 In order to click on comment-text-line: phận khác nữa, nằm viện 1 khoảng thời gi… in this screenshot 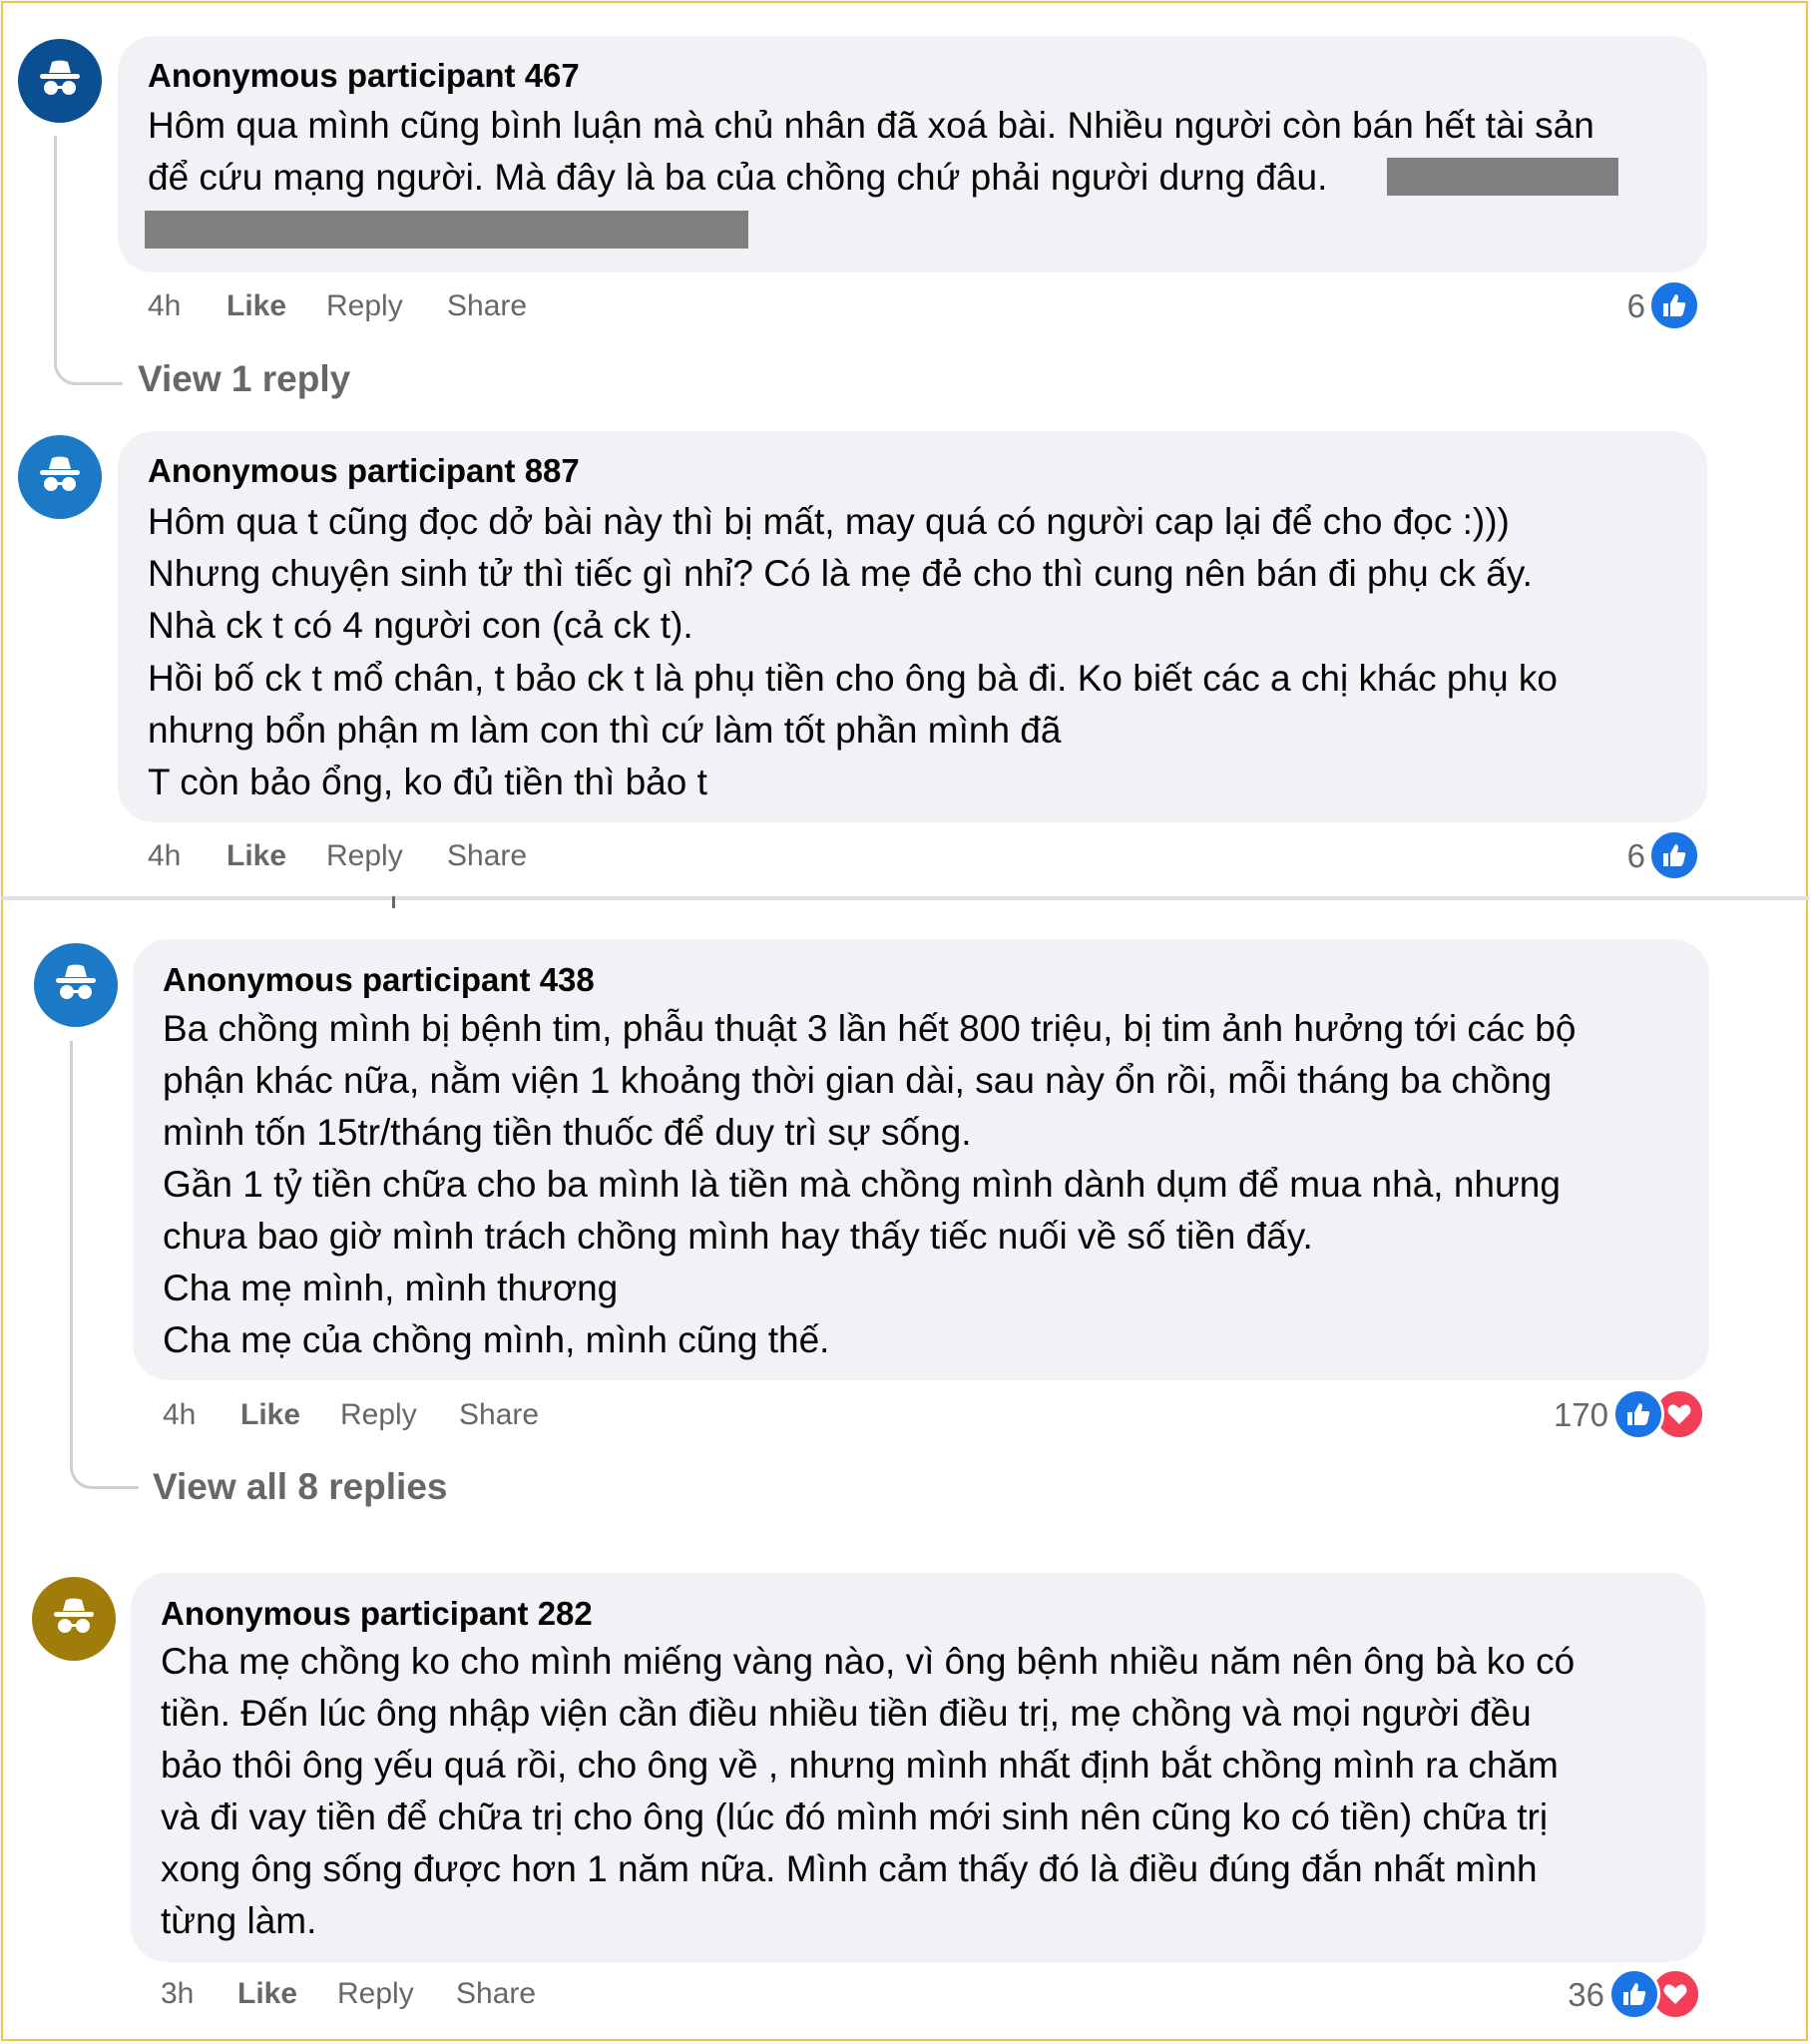, I will do `click(858, 1080)`.